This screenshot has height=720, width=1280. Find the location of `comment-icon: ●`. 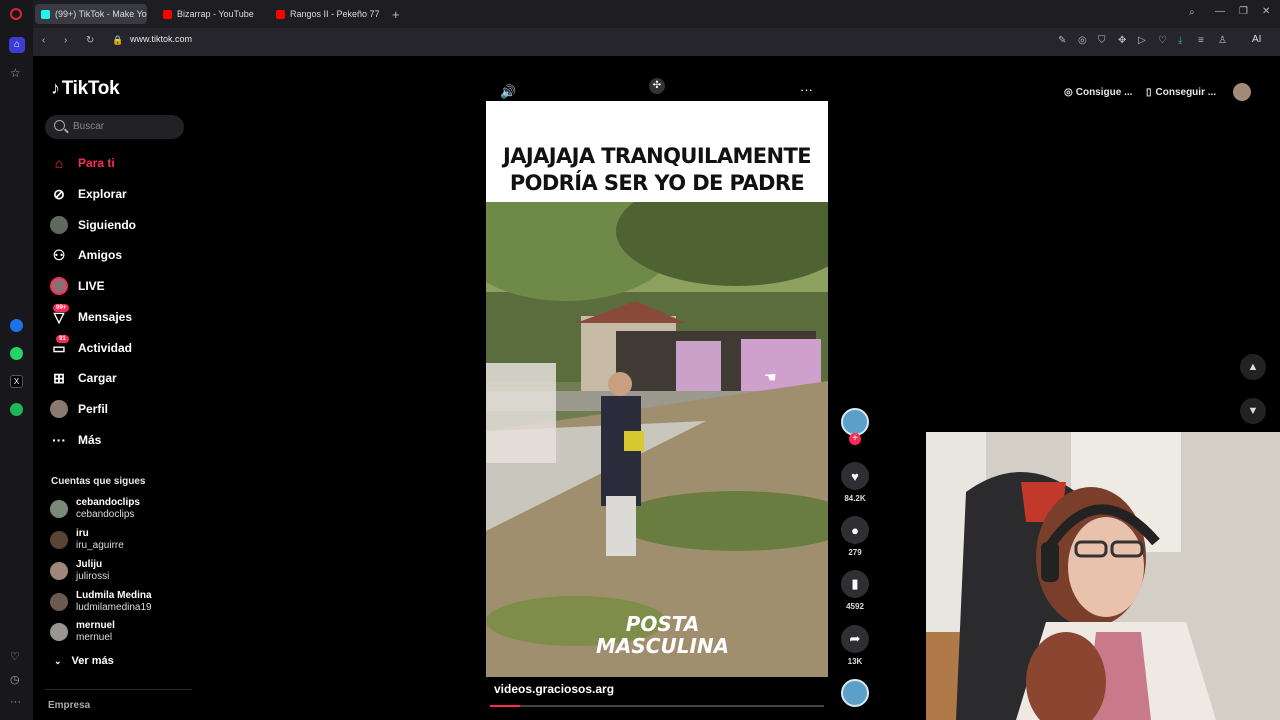

comment-icon: ● is located at coordinates (855, 530).